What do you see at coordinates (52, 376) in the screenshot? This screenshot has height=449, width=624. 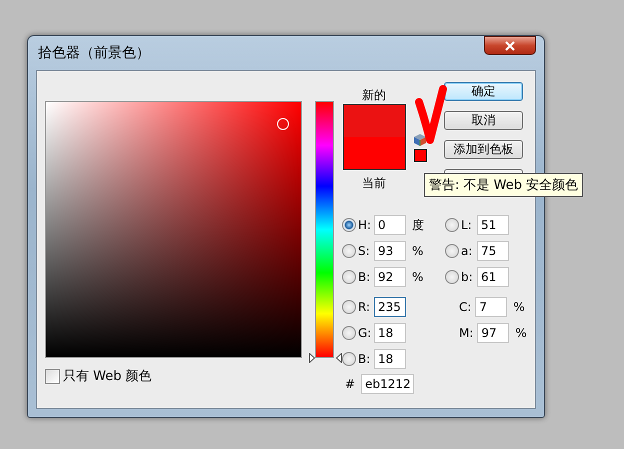 I see `checkbox` at bounding box center [52, 376].